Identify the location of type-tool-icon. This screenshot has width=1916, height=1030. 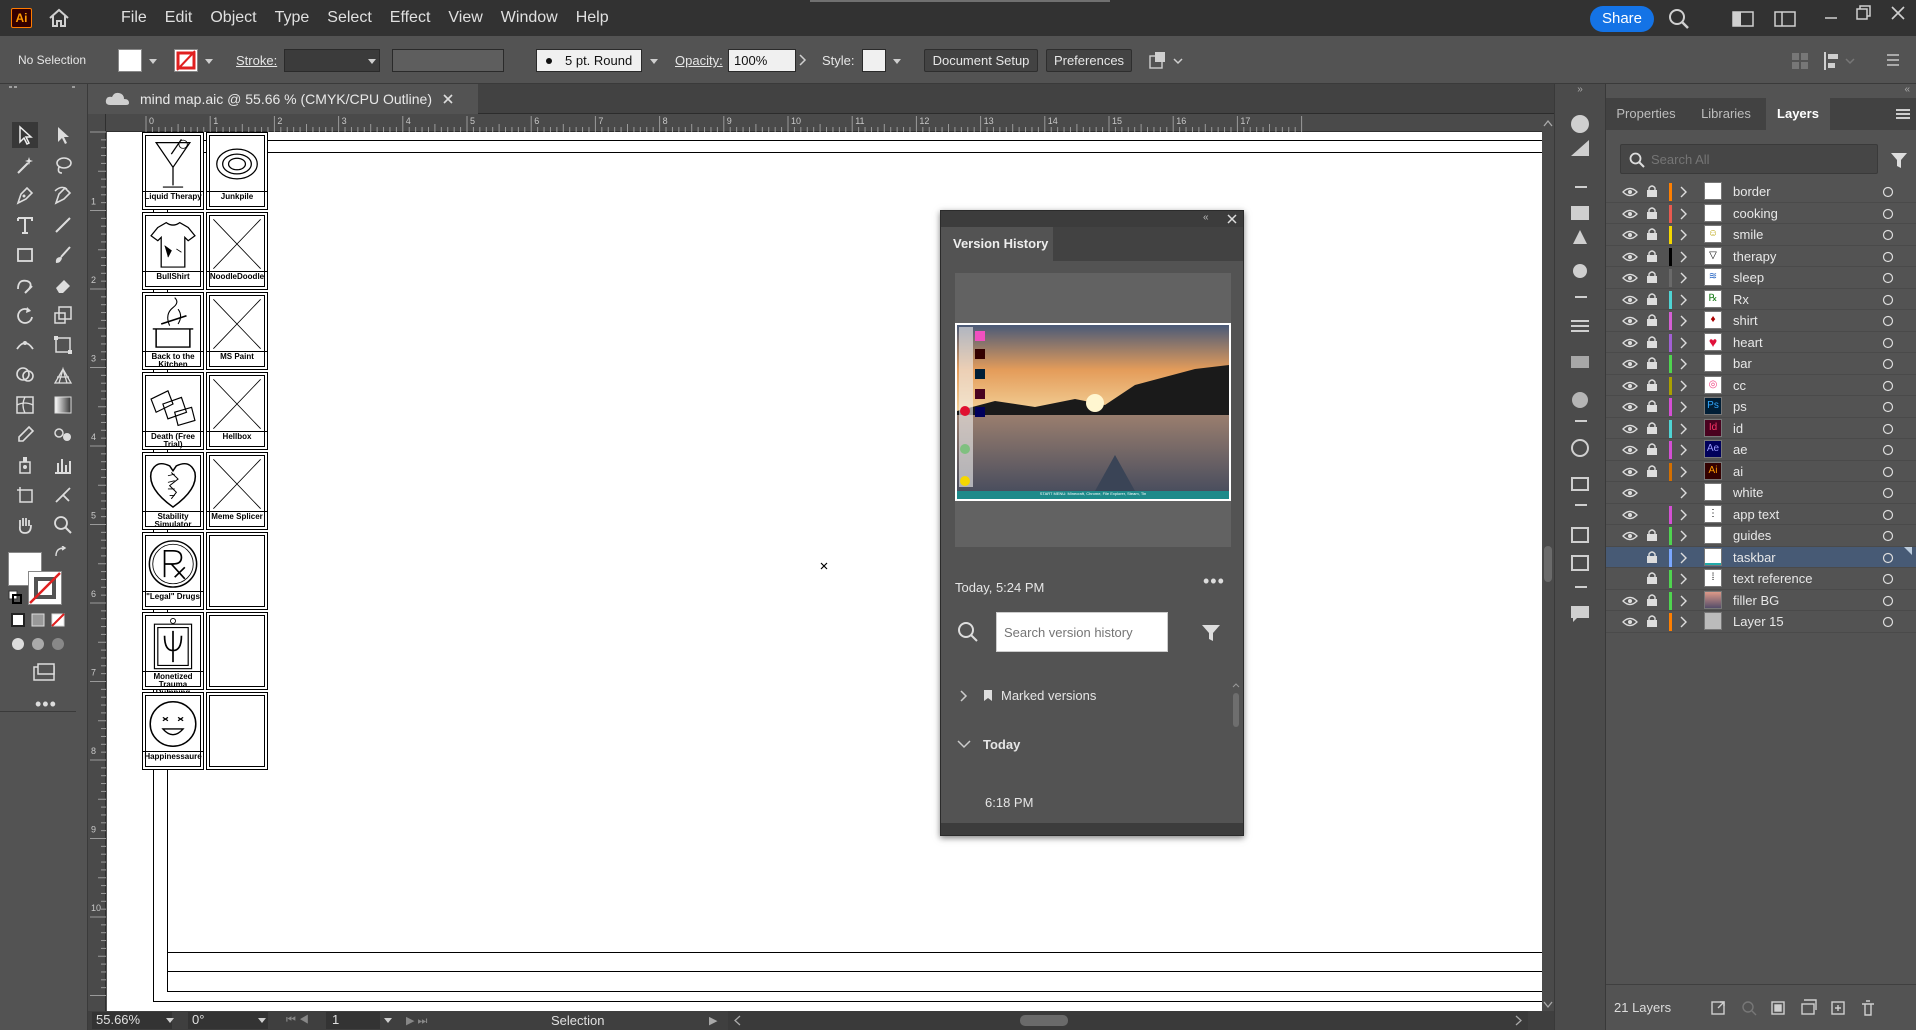
(25, 225).